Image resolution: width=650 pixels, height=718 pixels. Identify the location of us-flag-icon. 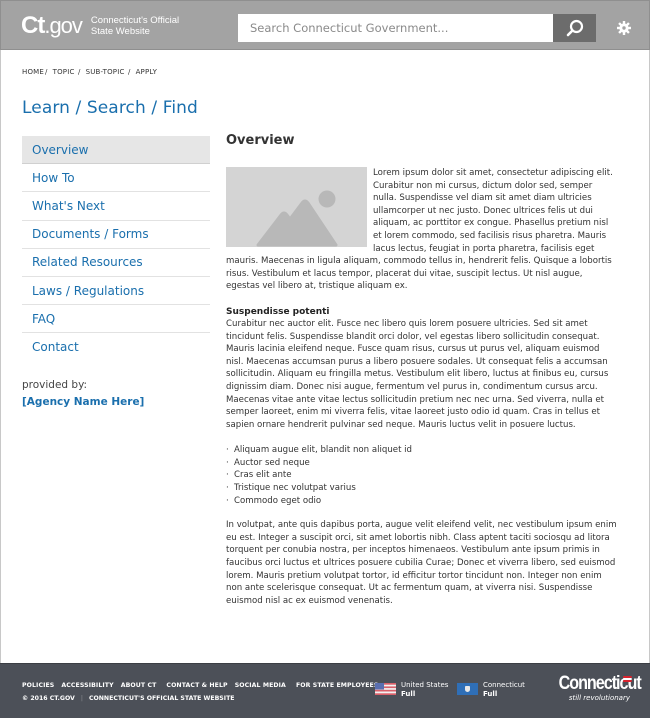
(385, 689).